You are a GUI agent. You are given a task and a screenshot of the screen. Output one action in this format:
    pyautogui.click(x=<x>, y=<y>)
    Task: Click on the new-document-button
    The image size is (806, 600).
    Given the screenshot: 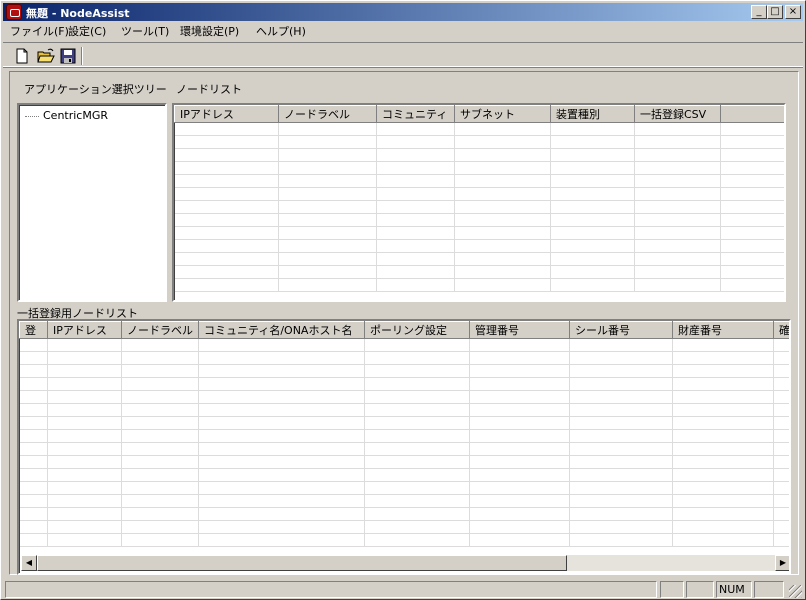 What is the action you would take?
    pyautogui.click(x=22, y=56)
    